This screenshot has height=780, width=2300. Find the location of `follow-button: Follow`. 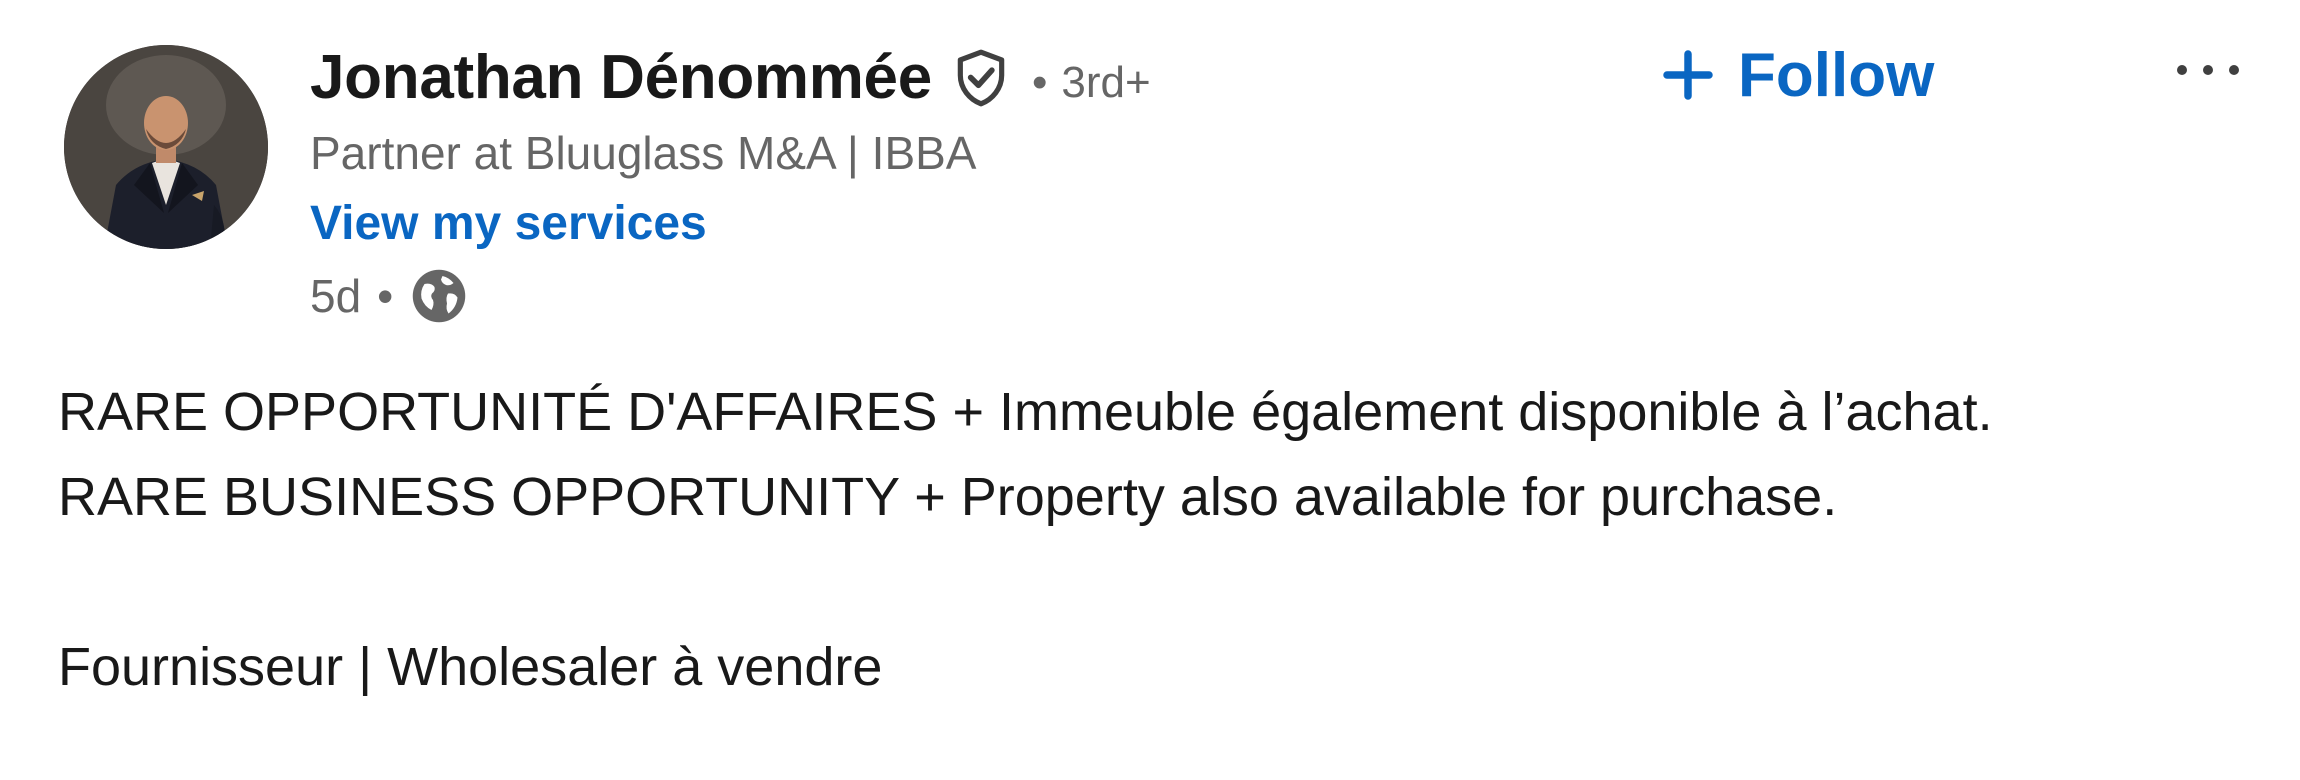

follow-button: Follow is located at coordinates (1797, 75).